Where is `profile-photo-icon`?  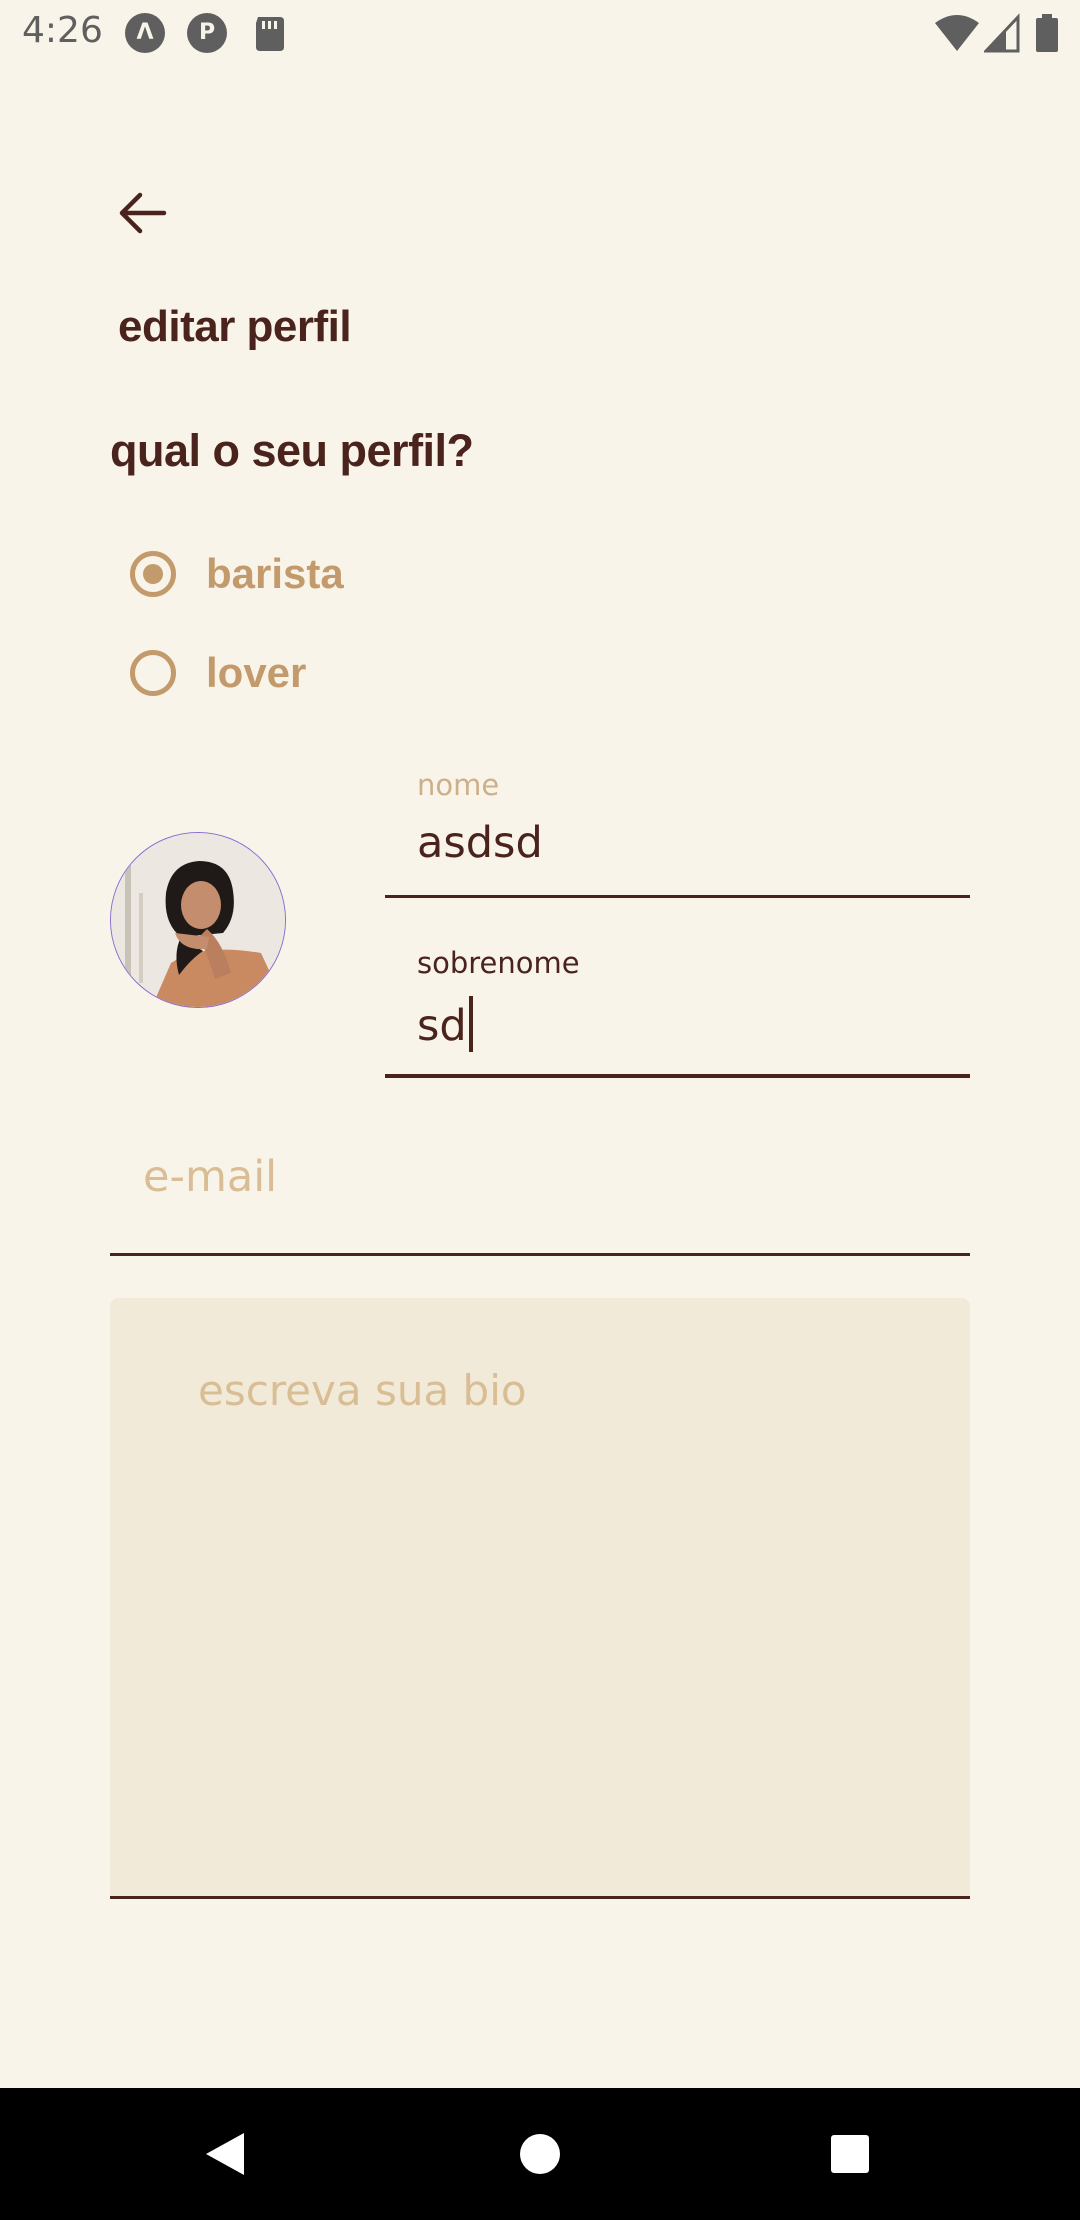
profile-photo-icon is located at coordinates (198, 920).